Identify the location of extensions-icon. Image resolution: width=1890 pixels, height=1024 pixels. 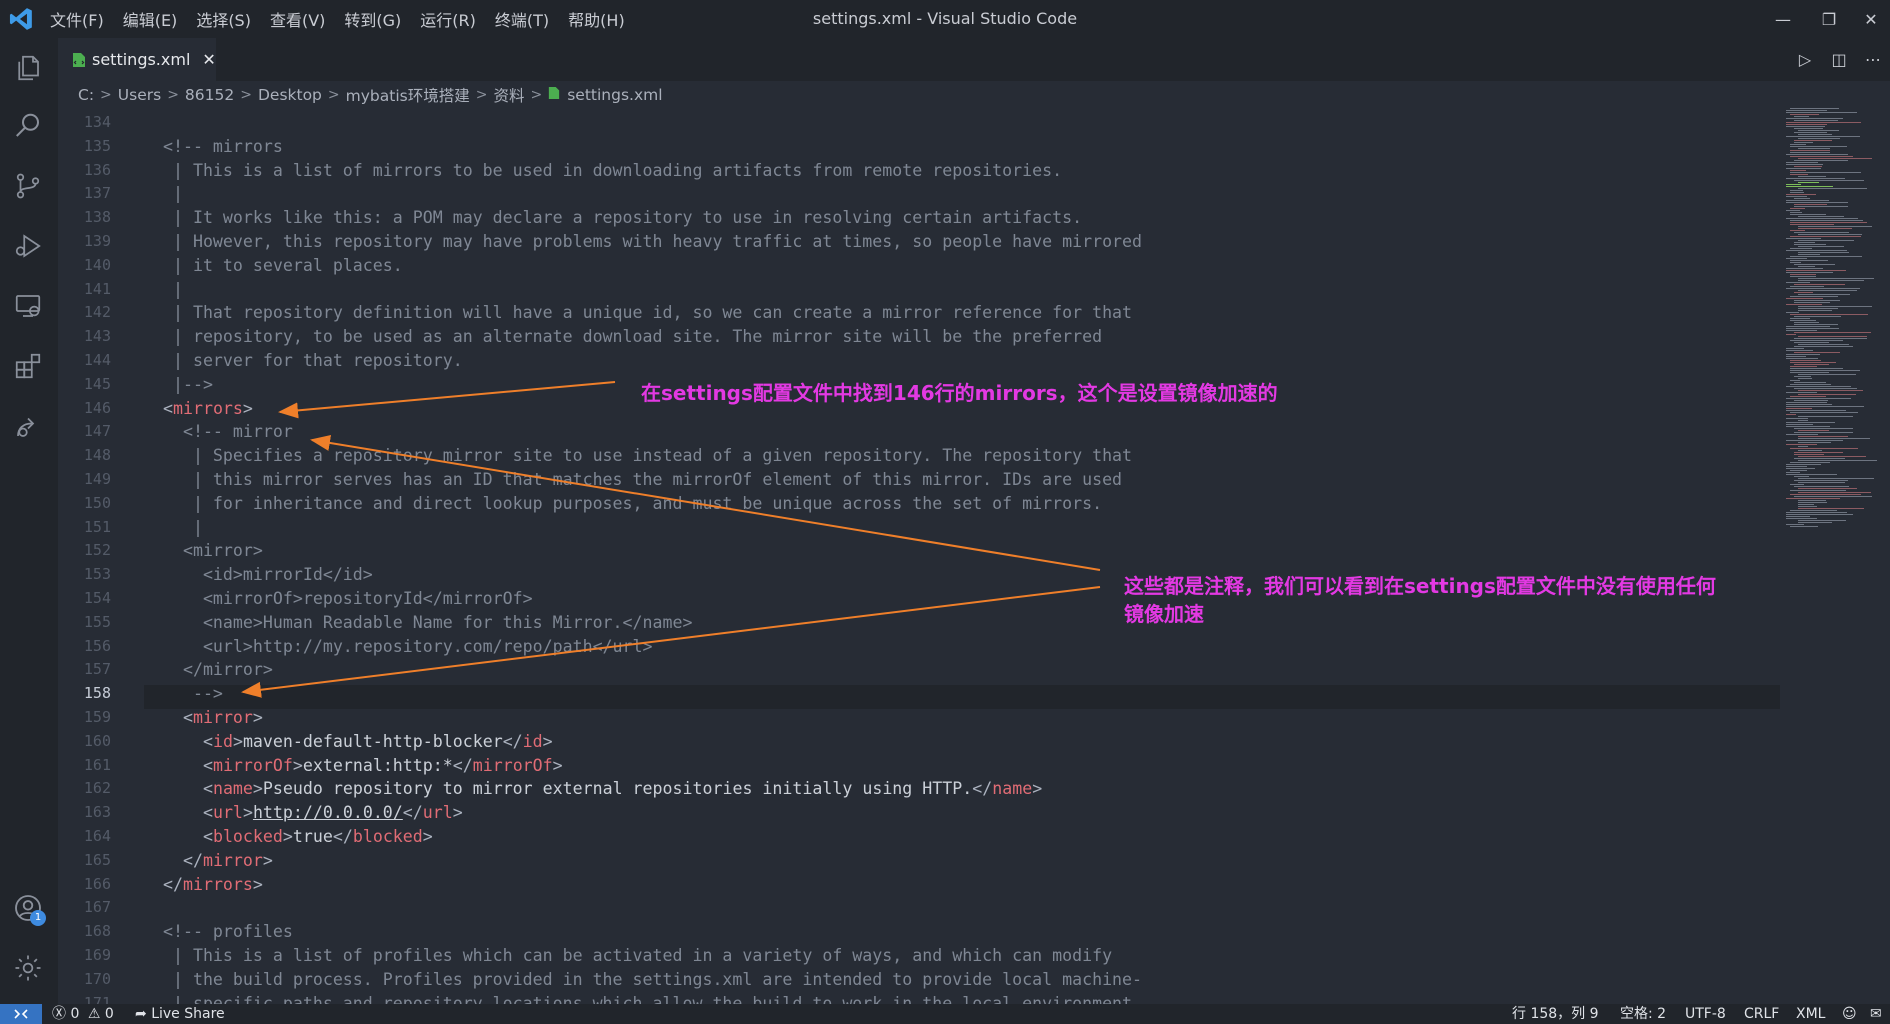
(28, 366).